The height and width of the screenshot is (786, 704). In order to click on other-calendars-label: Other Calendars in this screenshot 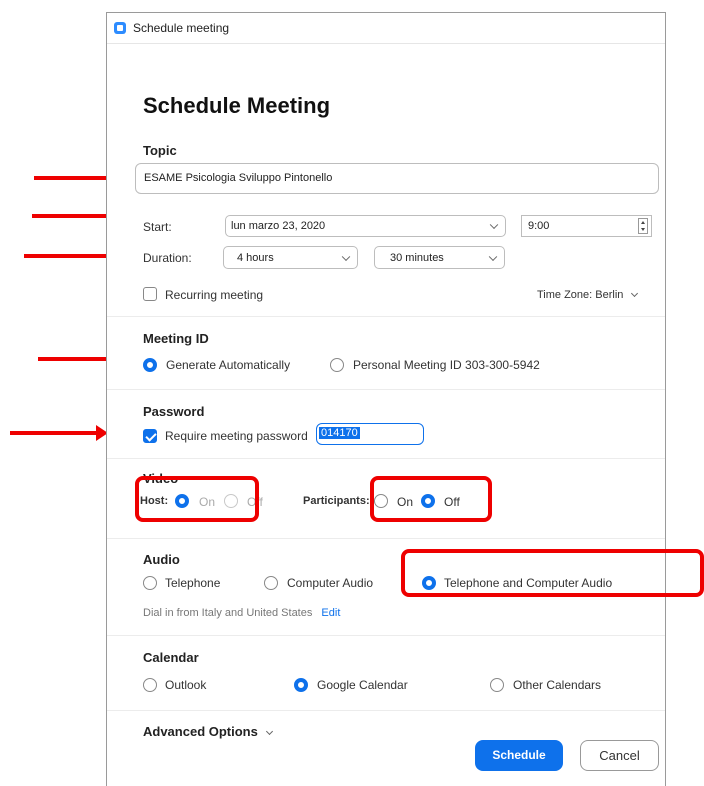, I will do `click(557, 685)`.